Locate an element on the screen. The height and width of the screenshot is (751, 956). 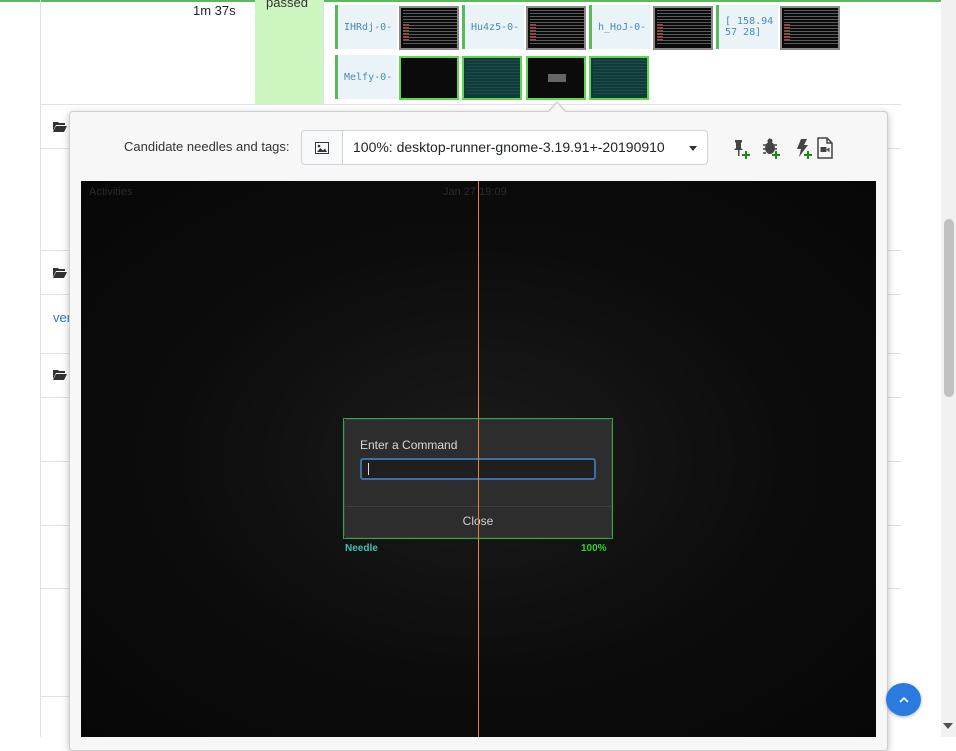
step-label: Hu4z5-0- is located at coordinates (494, 27).